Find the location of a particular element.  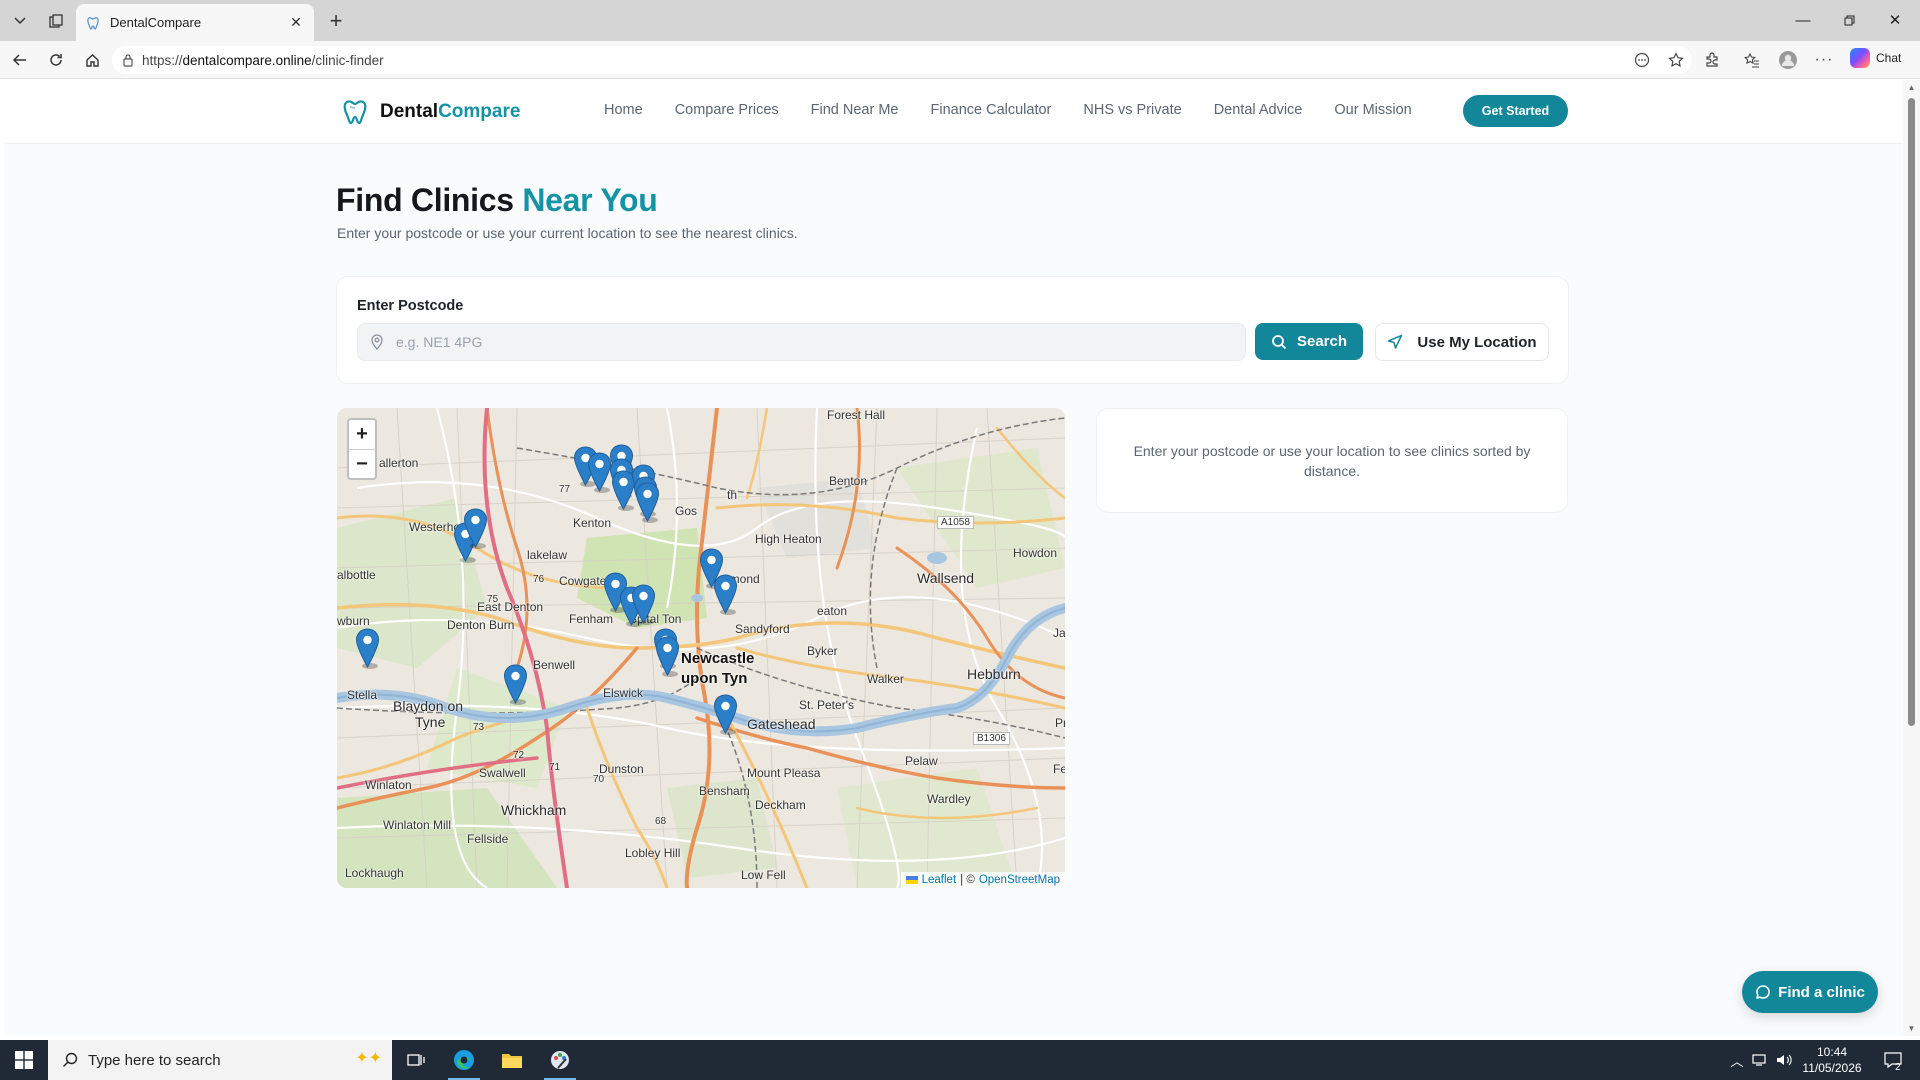

taskbar-search-box: Type here to search ✦✦ is located at coordinates (220, 1060).